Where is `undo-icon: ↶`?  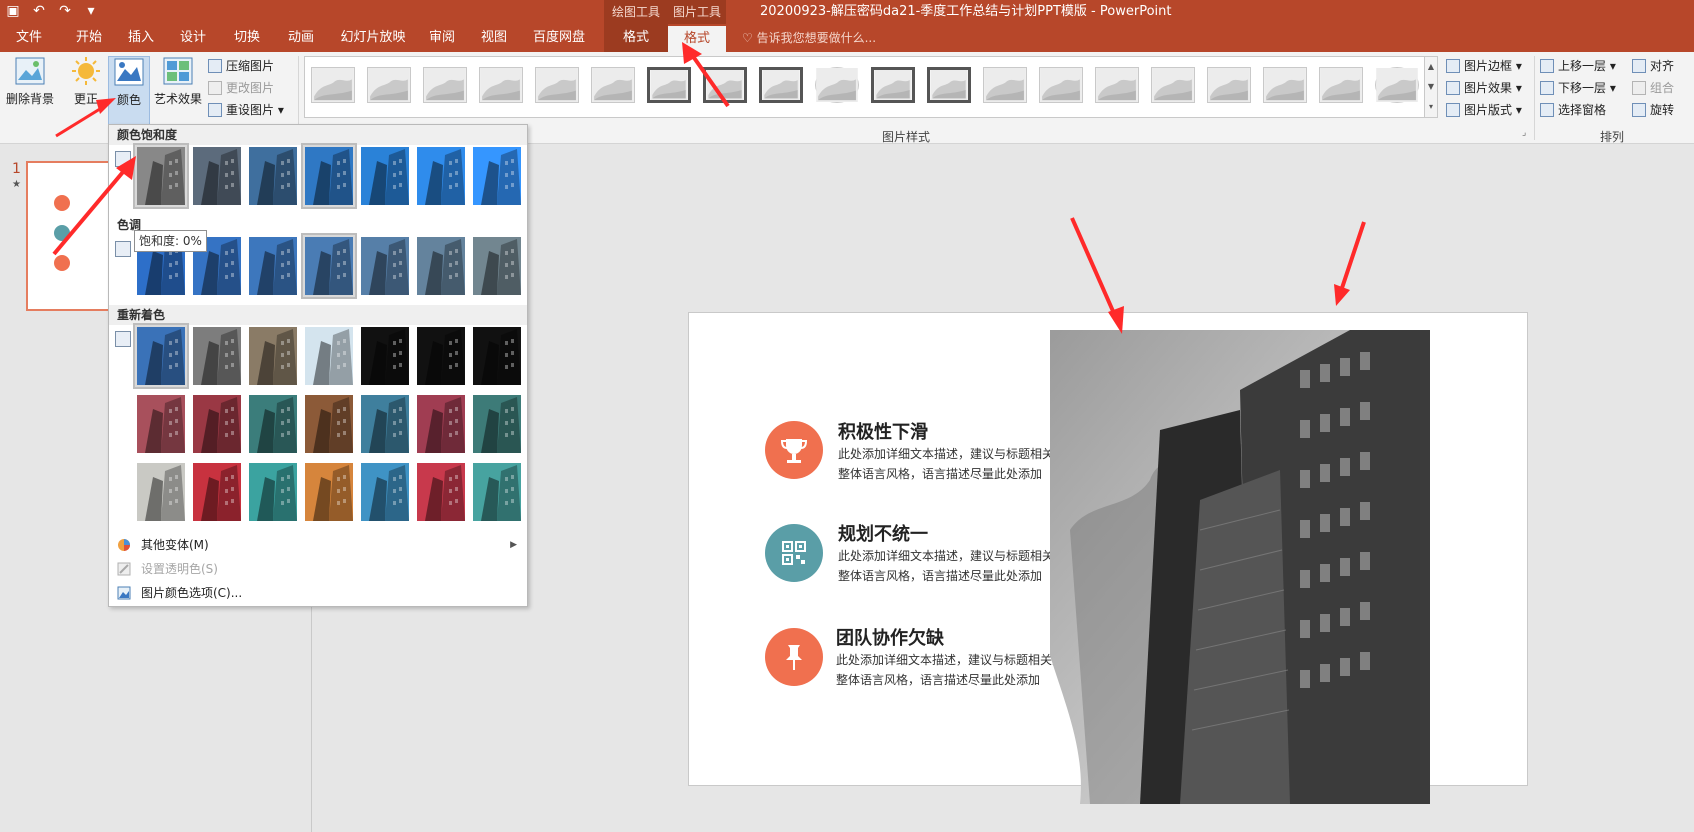 undo-icon: ↶ is located at coordinates (39, 11).